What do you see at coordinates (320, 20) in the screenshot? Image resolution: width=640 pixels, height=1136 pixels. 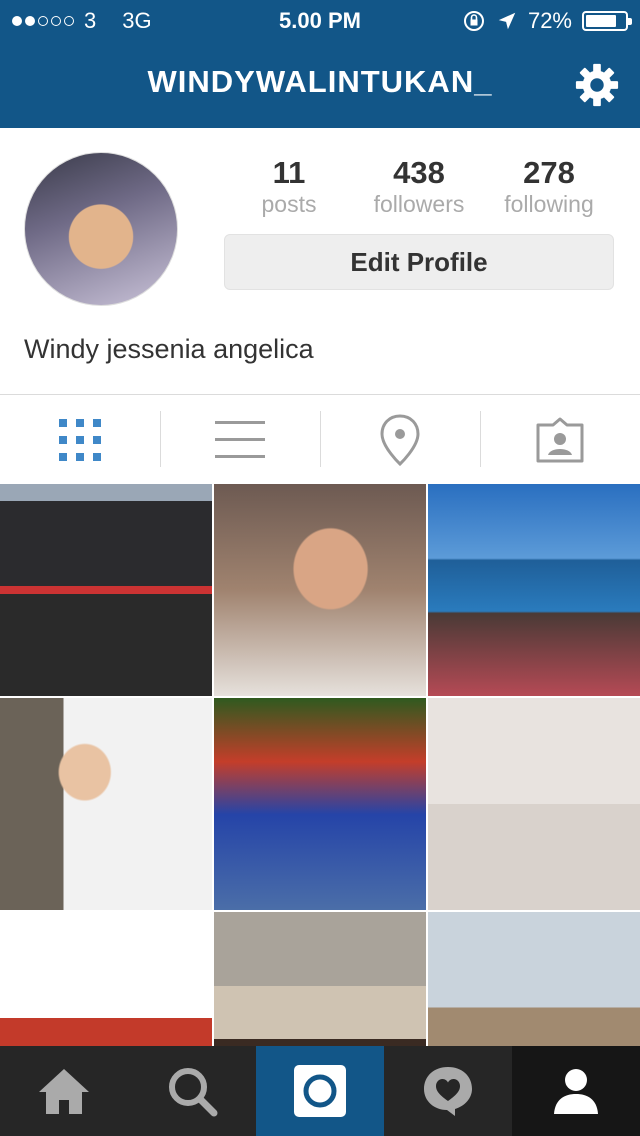 I see `status-bar: 3 3G 5.00 PM 72%` at bounding box center [320, 20].